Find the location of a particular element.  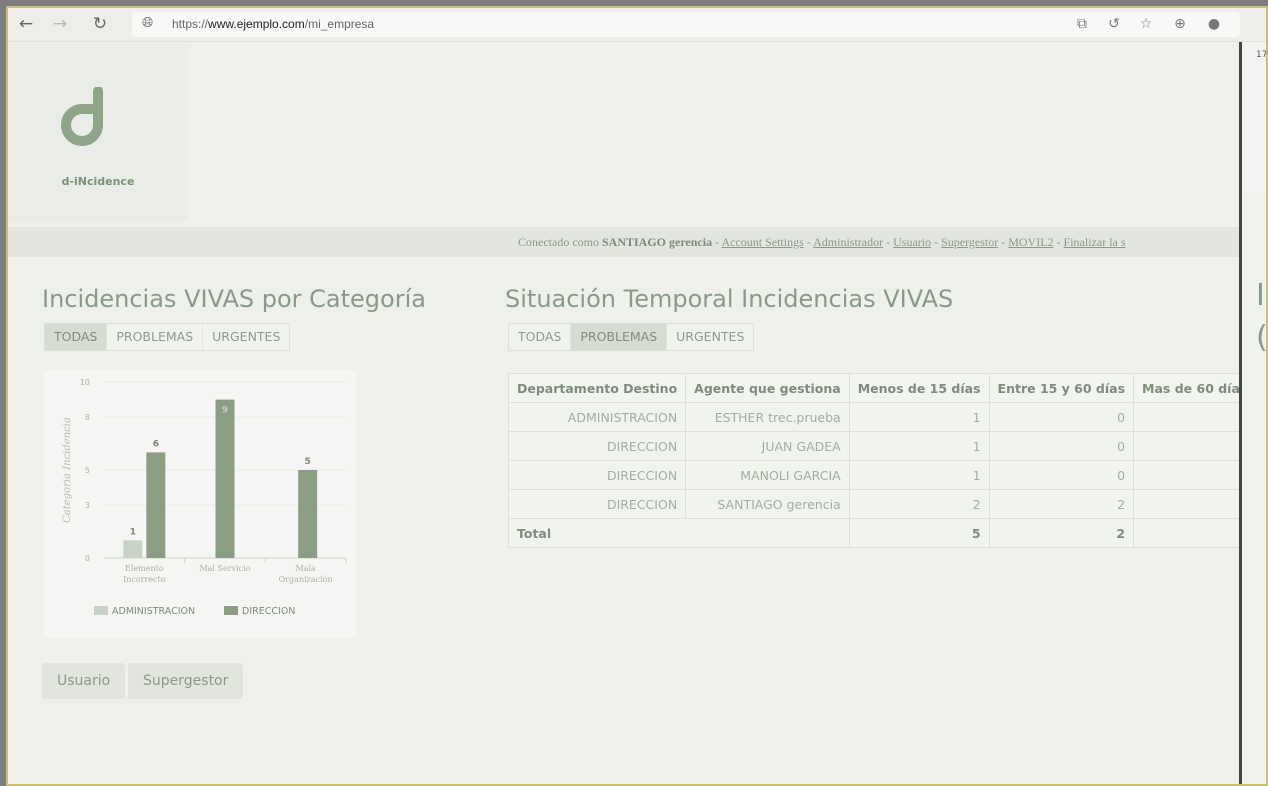

link-usuario: Usuario is located at coordinates (912, 242).